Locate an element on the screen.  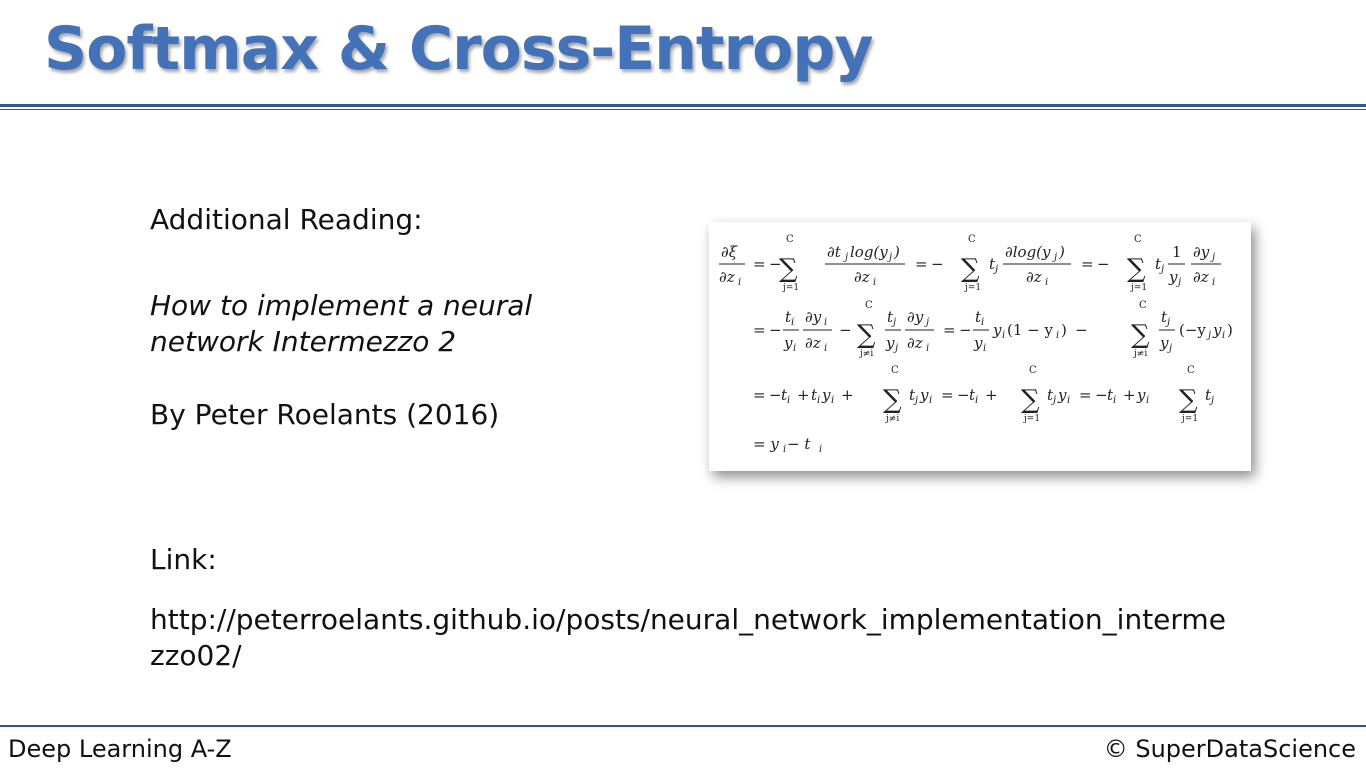
formula-line-4: = y i − t i is located at coordinates (787, 445).